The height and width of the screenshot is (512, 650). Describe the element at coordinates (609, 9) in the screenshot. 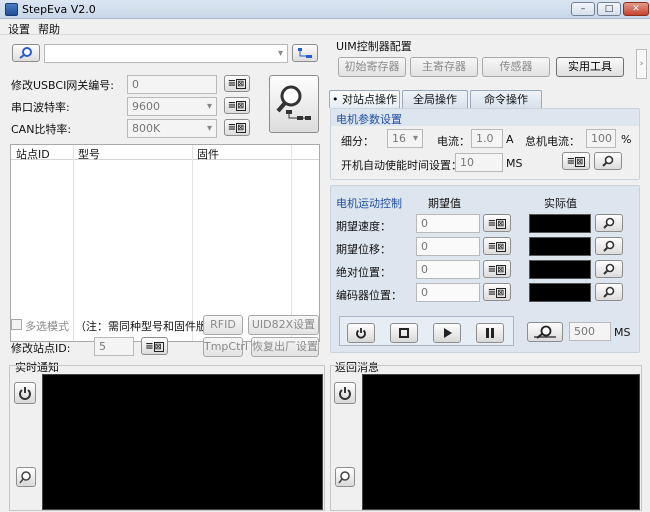

I see `maximize-button: □` at that location.